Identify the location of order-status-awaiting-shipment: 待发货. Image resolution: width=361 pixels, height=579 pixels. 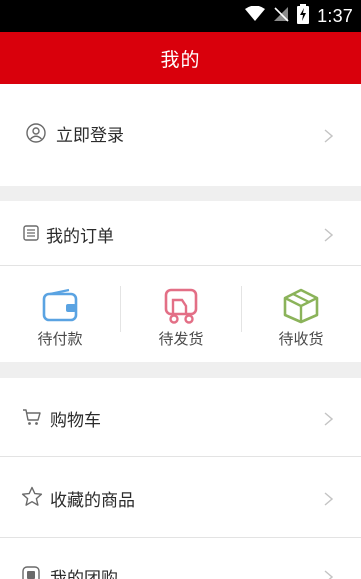
(181, 314).